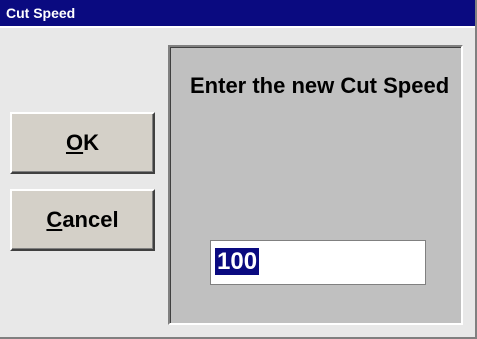 The height and width of the screenshot is (339, 477). Describe the element at coordinates (320, 85) in the screenshot. I see `prompt-label: Enter the new Cut Speed` at that location.